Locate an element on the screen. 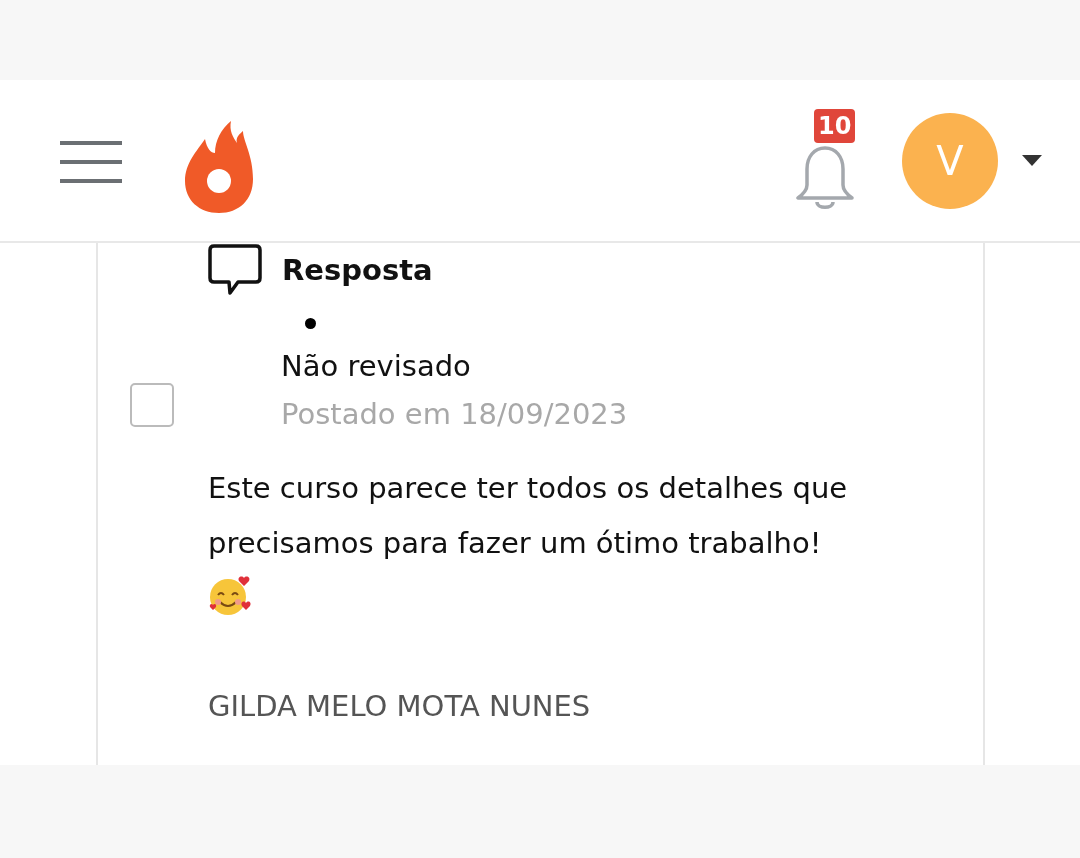 This screenshot has height=858, width=1080. author-name: GILDA MELO MOTA NUNES is located at coordinates (399, 706).